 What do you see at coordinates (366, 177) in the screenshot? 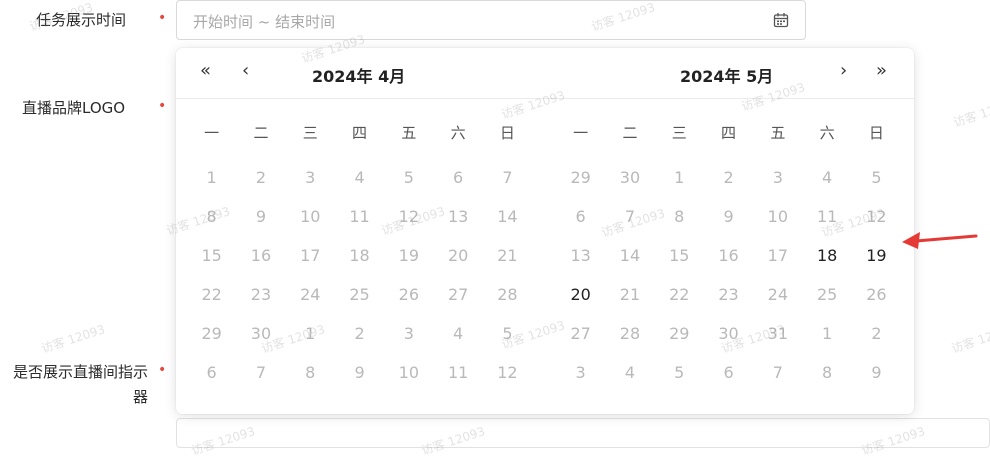
I see `week-row: 1 2 3 4 5 6 7` at bounding box center [366, 177].